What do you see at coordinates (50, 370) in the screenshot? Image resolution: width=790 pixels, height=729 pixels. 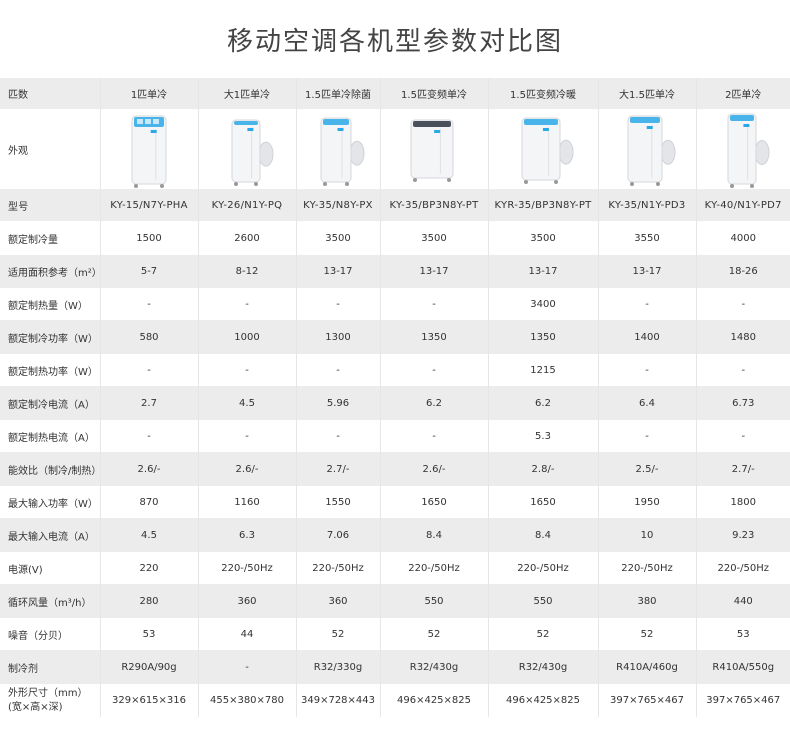 I see `row-label: 额定制热功率（W）` at bounding box center [50, 370].